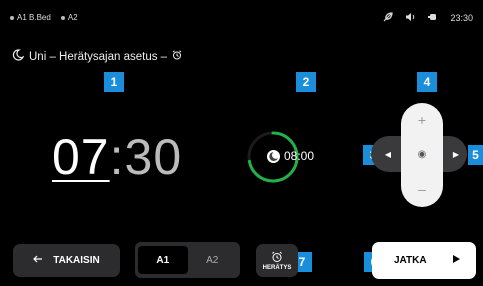  Describe the element at coordinates (38, 260) in the screenshot. I see `arrow-left-icon` at that location.